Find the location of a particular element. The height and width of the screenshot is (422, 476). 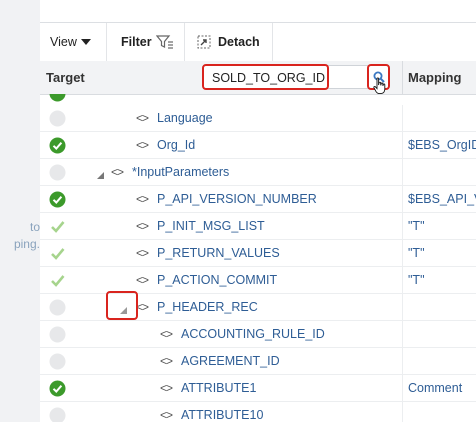

tree-row-label: ATTRIBUTE1 is located at coordinates (219, 388).